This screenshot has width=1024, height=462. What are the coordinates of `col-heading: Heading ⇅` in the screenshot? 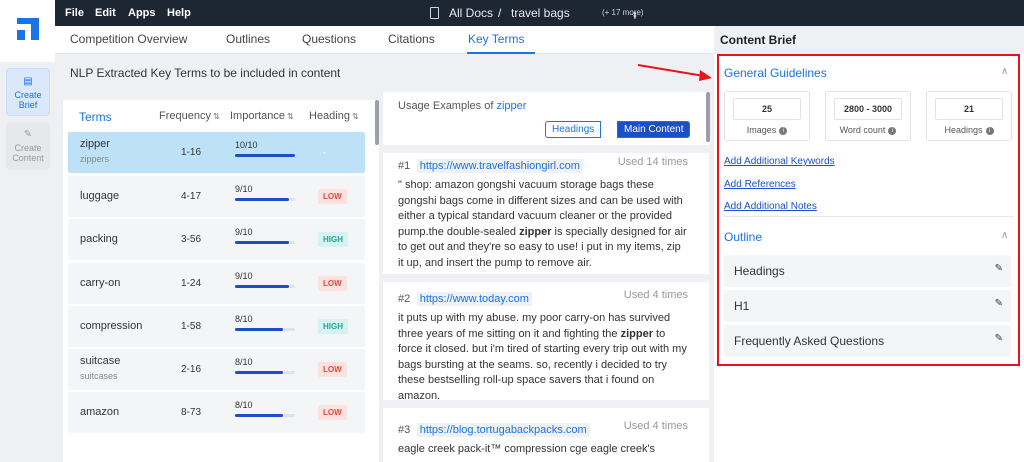 It's located at (334, 116).